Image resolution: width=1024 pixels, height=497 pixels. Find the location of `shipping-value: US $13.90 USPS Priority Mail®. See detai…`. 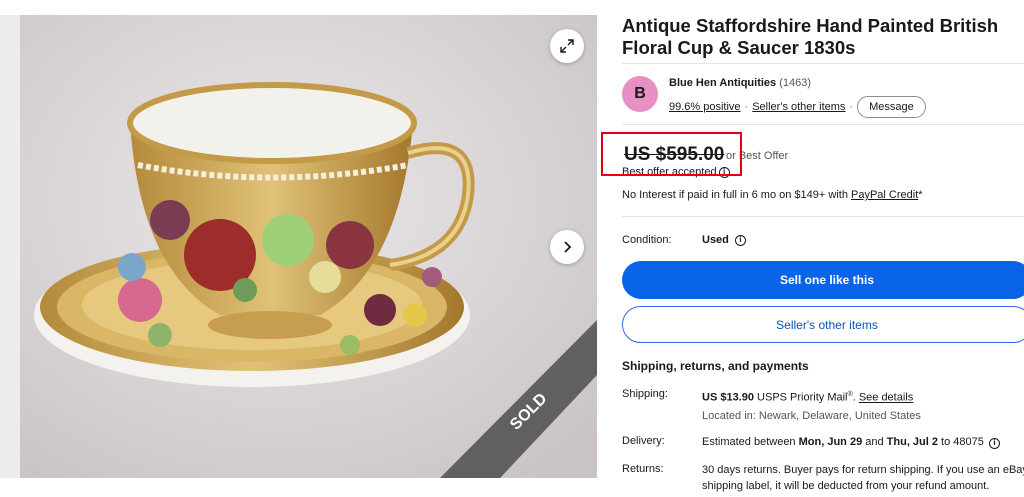

shipping-value: US $13.90 USPS Priority Mail®. See detai… is located at coordinates (863, 396).